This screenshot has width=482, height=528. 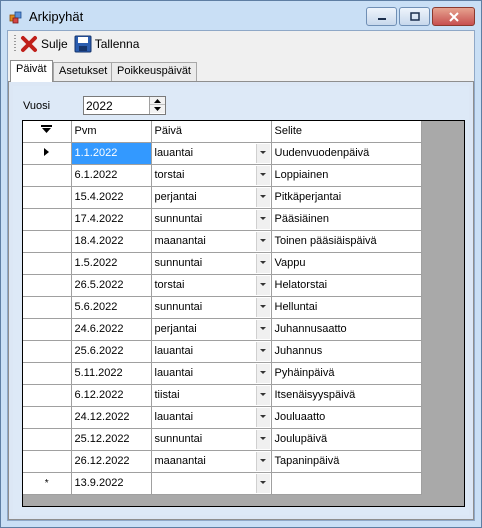 What do you see at coordinates (116, 105) in the screenshot?
I see `year-input` at bounding box center [116, 105].